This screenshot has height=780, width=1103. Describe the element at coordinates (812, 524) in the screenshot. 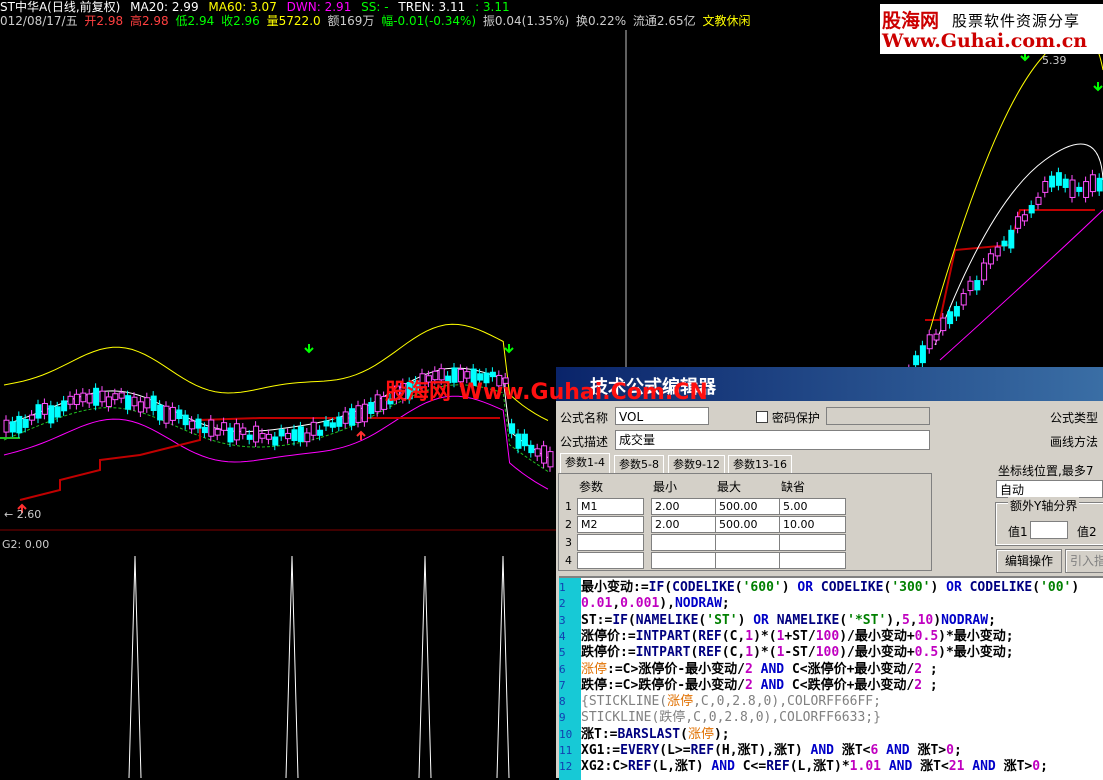

I see `param-def-cell: 10.00` at that location.